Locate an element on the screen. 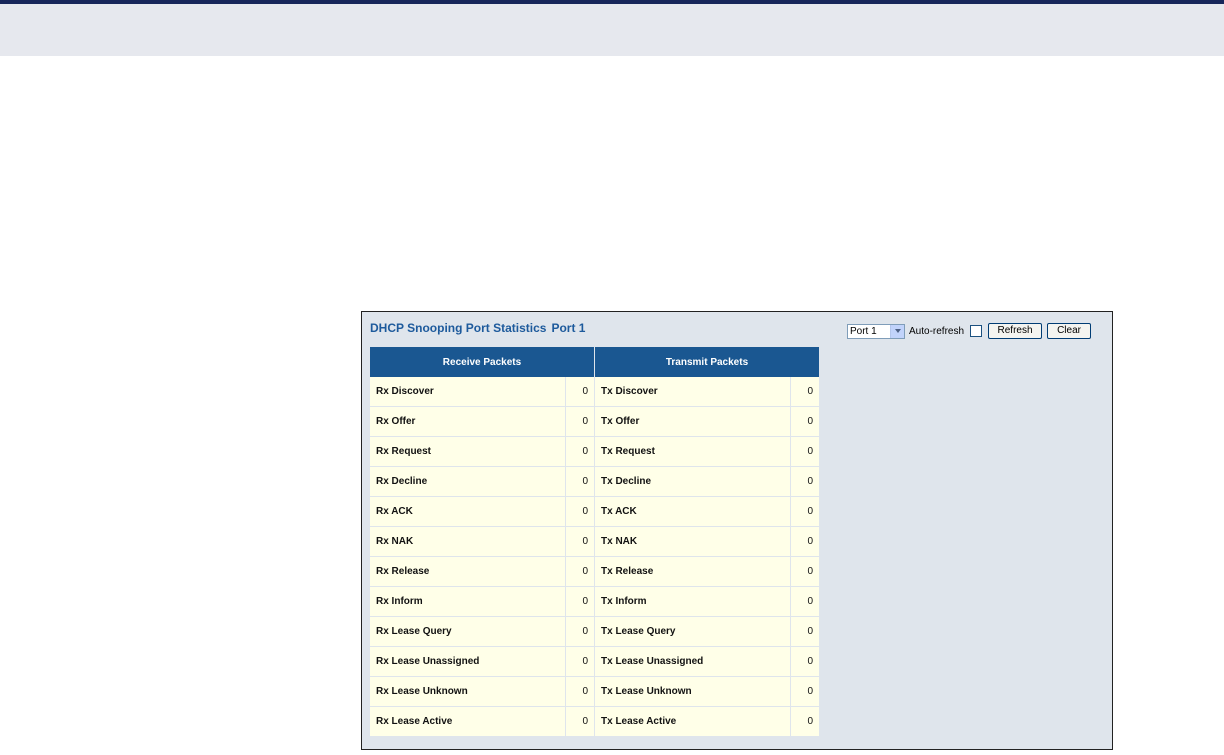  rx-name-cell: Rx Lease Unassigned is located at coordinates (468, 661).